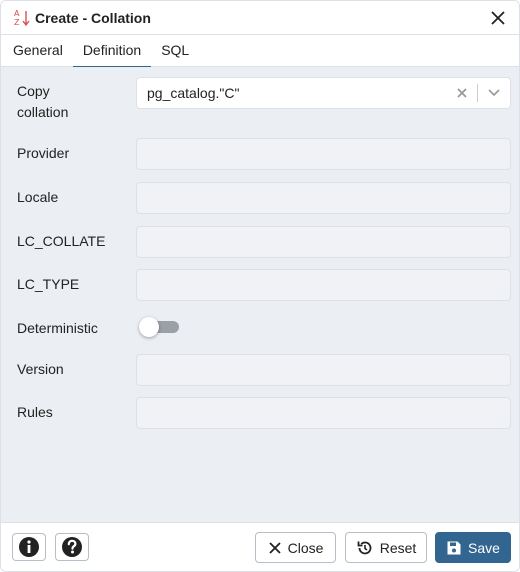 The width and height of the screenshot is (520, 572). I want to click on version-label: Version, so click(40, 369).